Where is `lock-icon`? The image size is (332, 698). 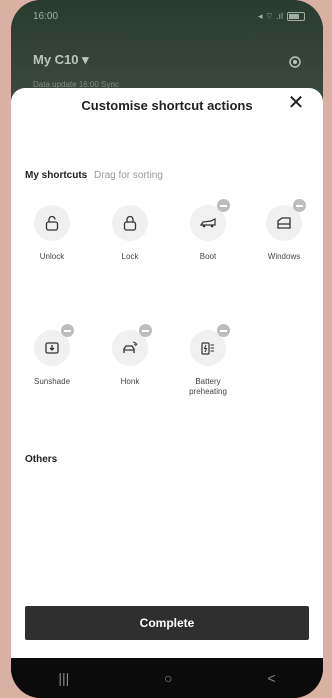 lock-icon is located at coordinates (130, 223).